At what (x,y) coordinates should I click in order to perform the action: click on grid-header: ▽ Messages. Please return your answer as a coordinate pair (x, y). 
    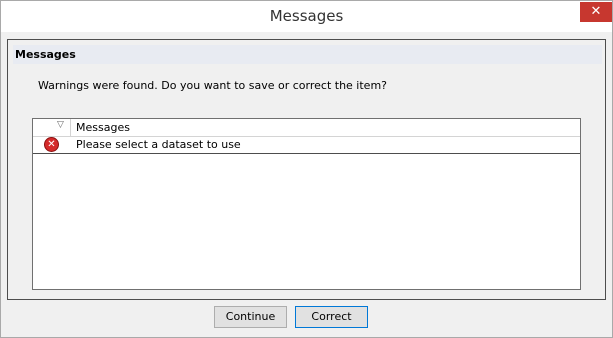
    Looking at the image, I should click on (306, 128).